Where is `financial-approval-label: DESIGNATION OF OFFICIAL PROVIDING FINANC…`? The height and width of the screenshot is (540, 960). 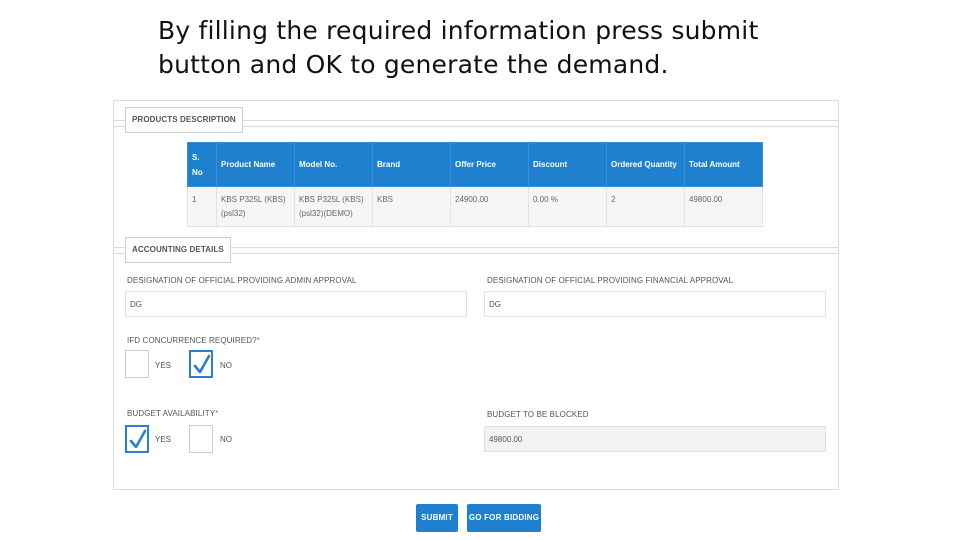
financial-approval-label: DESIGNATION OF OFFICIAL PROVIDING FINANC… is located at coordinates (610, 280).